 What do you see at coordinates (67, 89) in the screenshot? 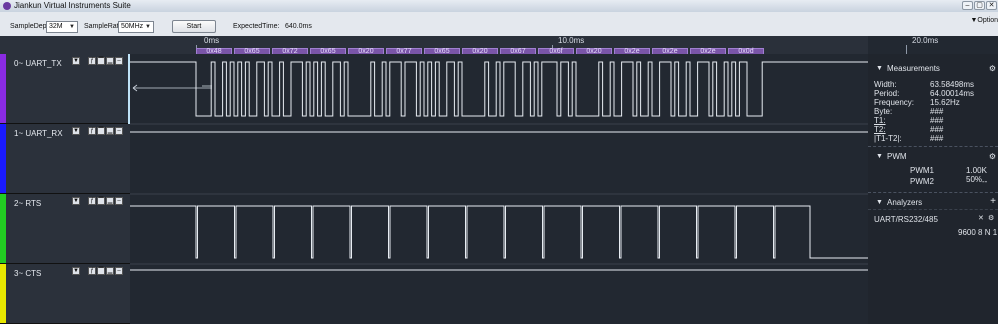
I see `channel-0-panel: 0~ UART_TX ▼ ƒ ▔ ▁ –` at bounding box center [67, 89].